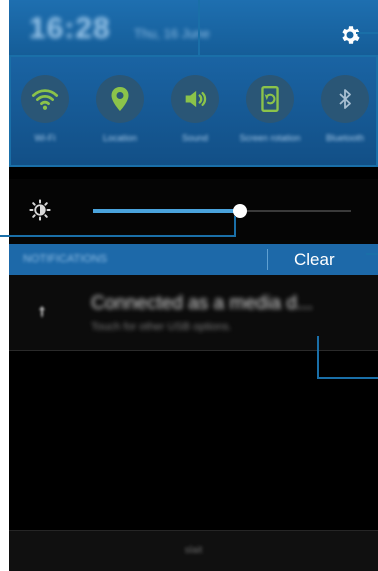 The height and width of the screenshot is (571, 378). Describe the element at coordinates (193, 259) in the screenshot. I see `notifications-header: NOTIFICATIONS Clear` at that location.